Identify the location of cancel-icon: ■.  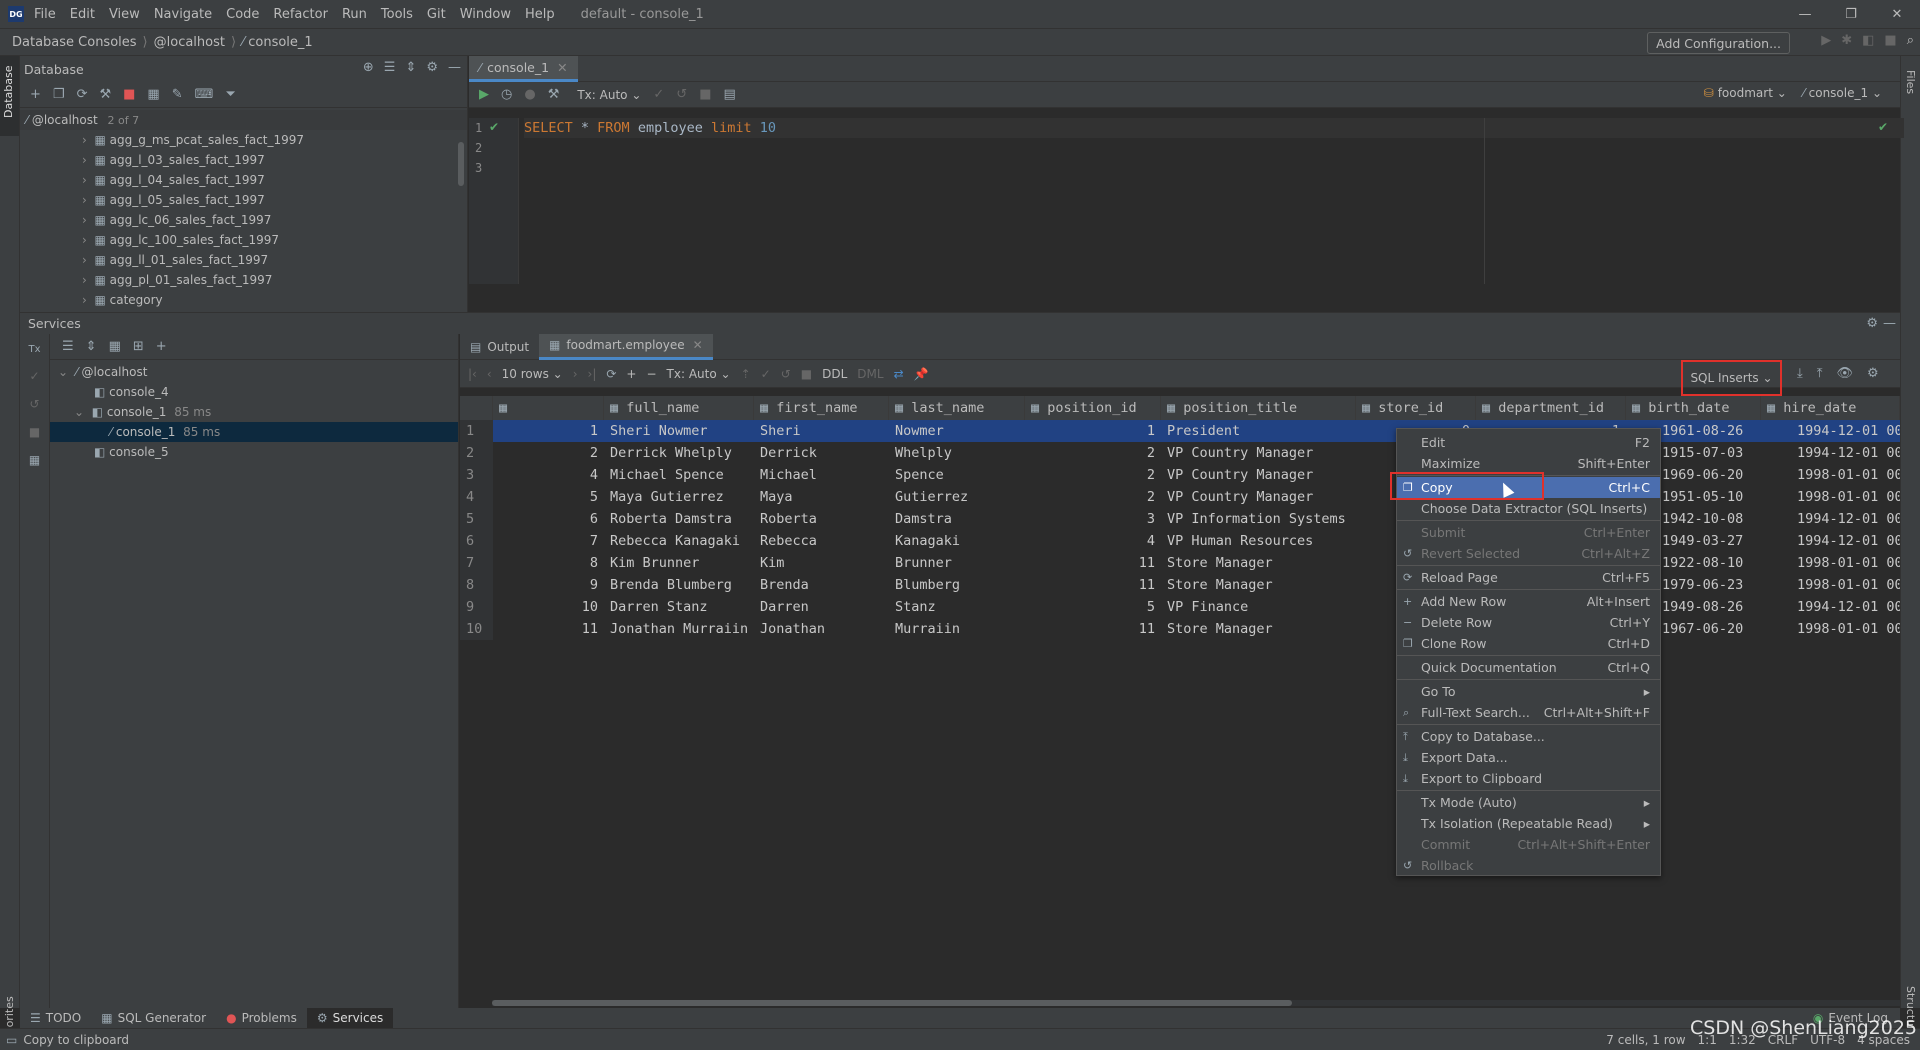
(705, 94).